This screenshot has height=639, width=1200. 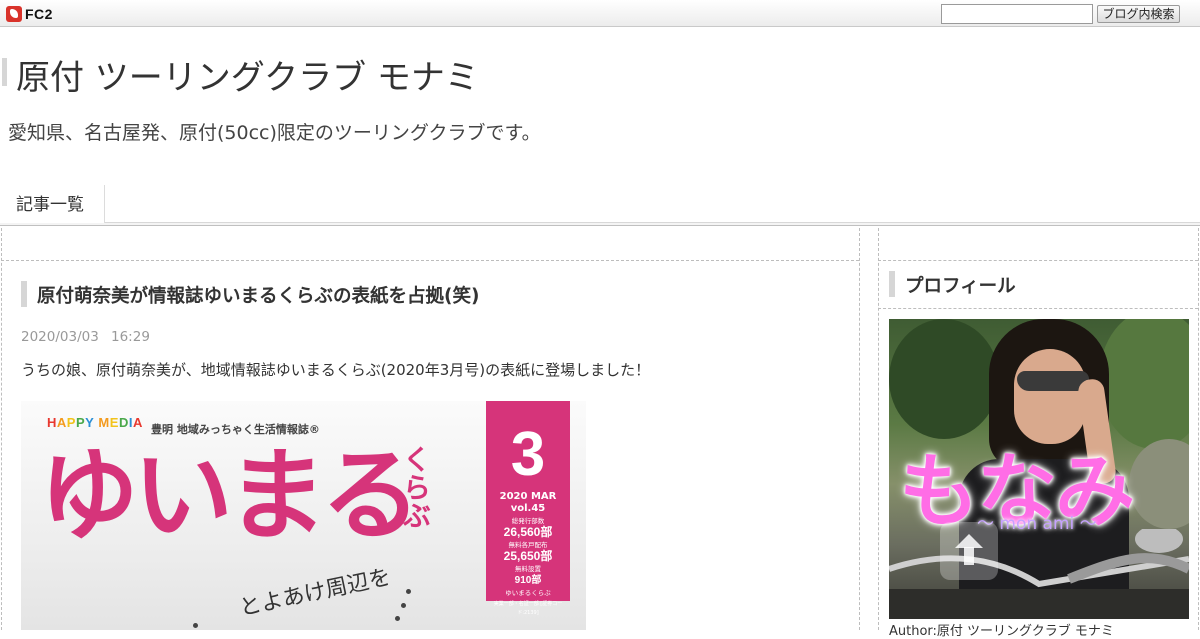 What do you see at coordinates (528, 580) in the screenshot?
I see `cover-placed: 910部` at bounding box center [528, 580].